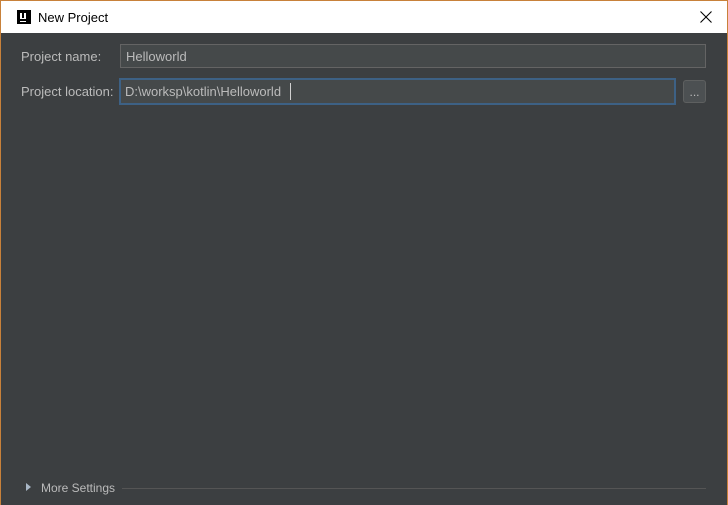  Describe the element at coordinates (364, 17) in the screenshot. I see `title-bar: New Project` at that location.